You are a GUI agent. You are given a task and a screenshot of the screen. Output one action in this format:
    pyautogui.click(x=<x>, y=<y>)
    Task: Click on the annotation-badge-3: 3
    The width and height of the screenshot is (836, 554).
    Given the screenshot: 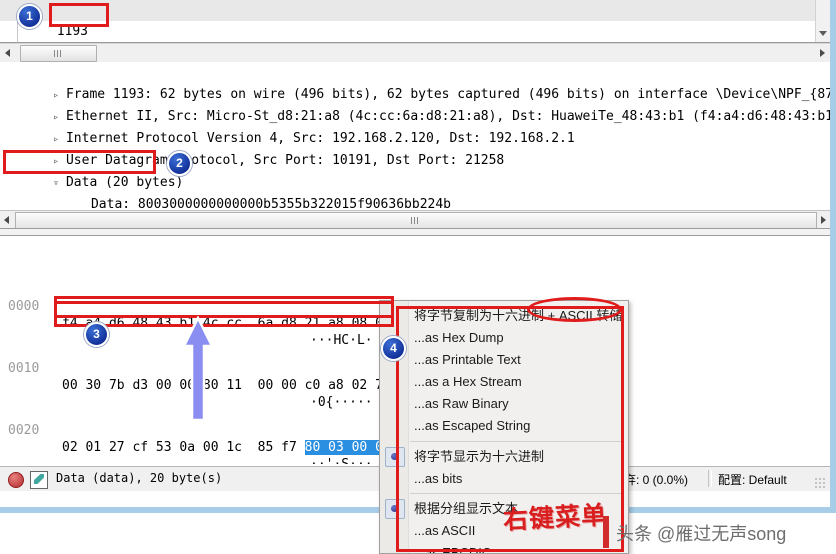 What is the action you would take?
    pyautogui.click(x=96, y=334)
    